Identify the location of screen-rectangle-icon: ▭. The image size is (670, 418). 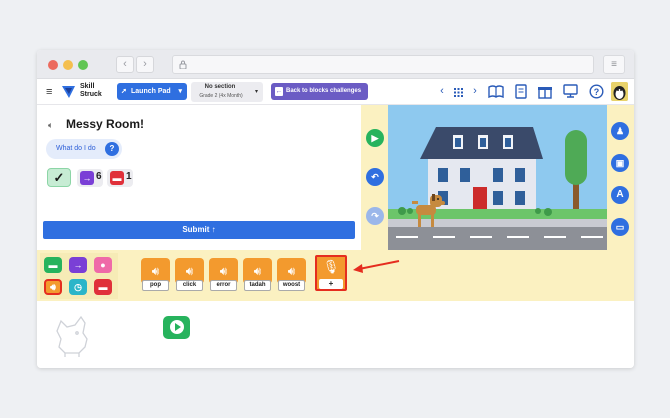
(620, 227).